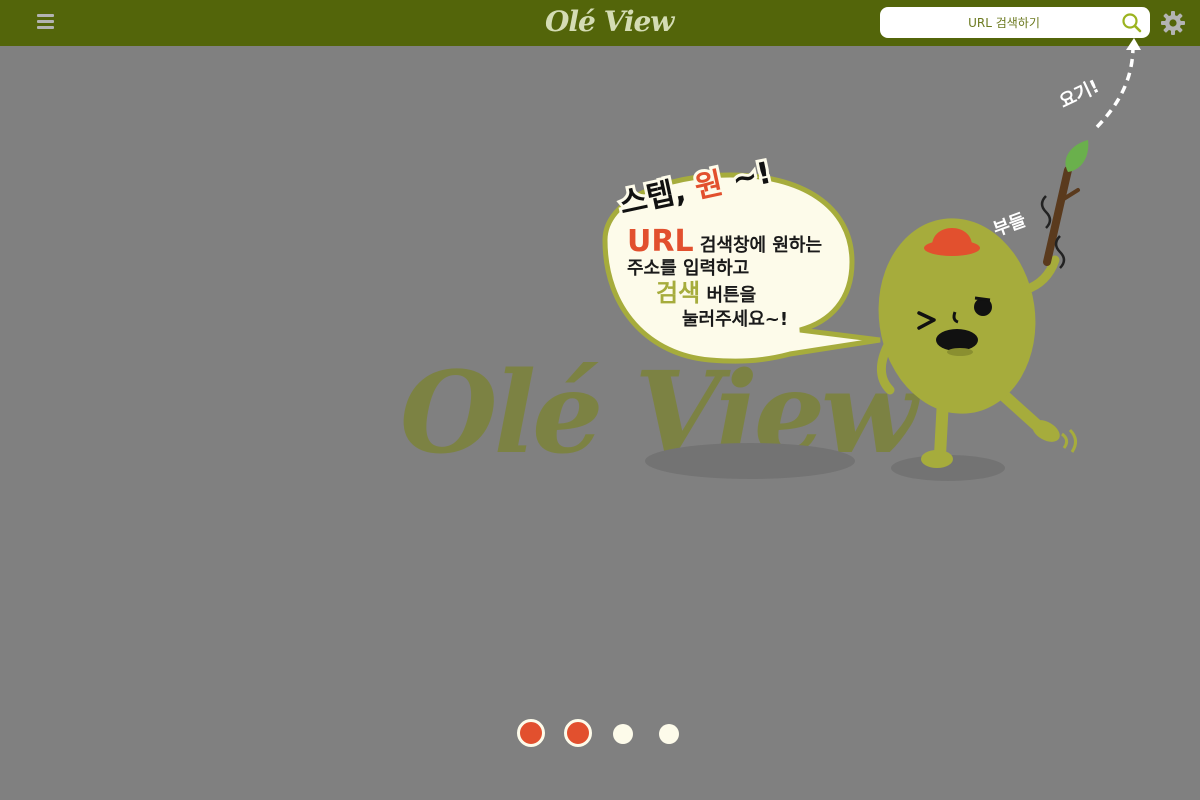  Describe the element at coordinates (1077, 156) in the screenshot. I see `leaf-icon` at that location.